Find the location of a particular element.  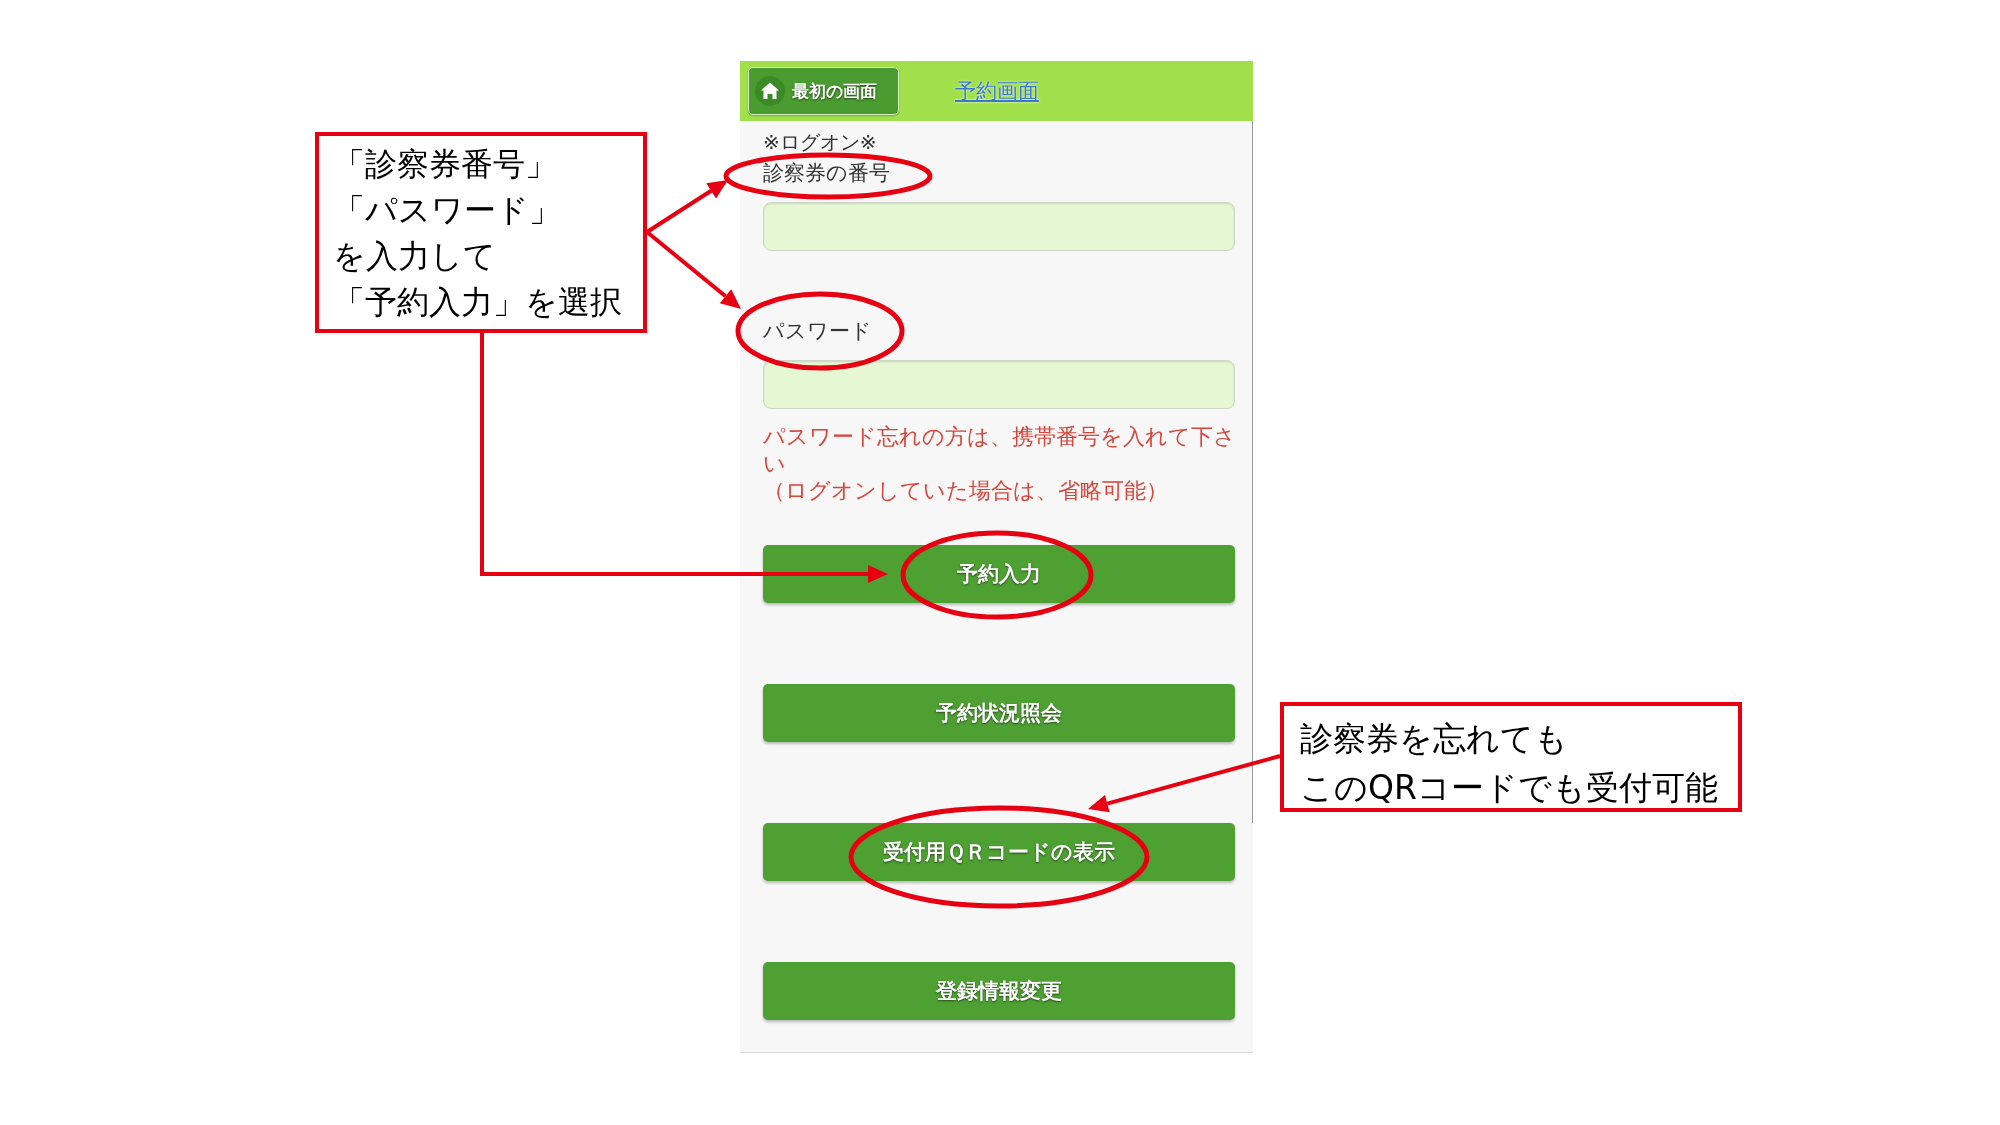

login-note: ※ログオン※ is located at coordinates (820, 142).